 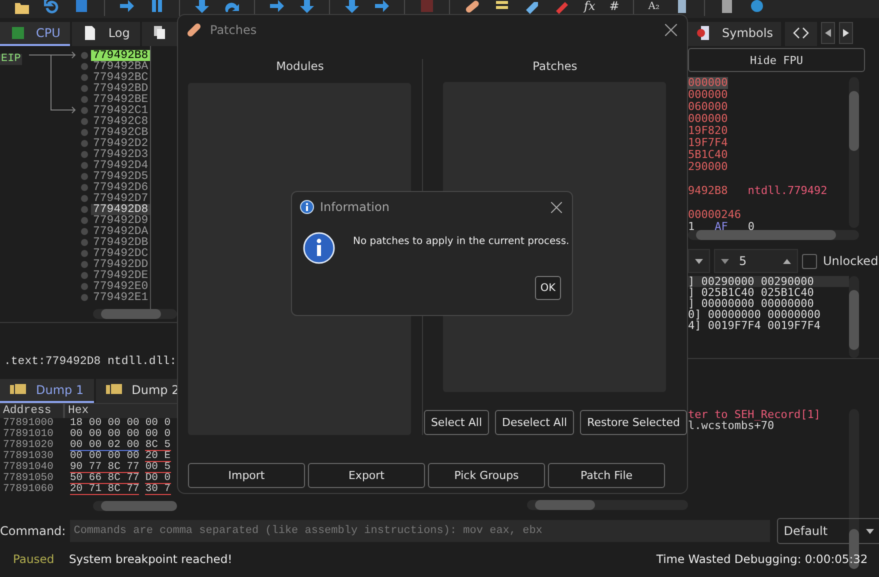 What do you see at coordinates (121, 253) in the screenshot?
I see `address-cell-text: 779492DC` at bounding box center [121, 253].